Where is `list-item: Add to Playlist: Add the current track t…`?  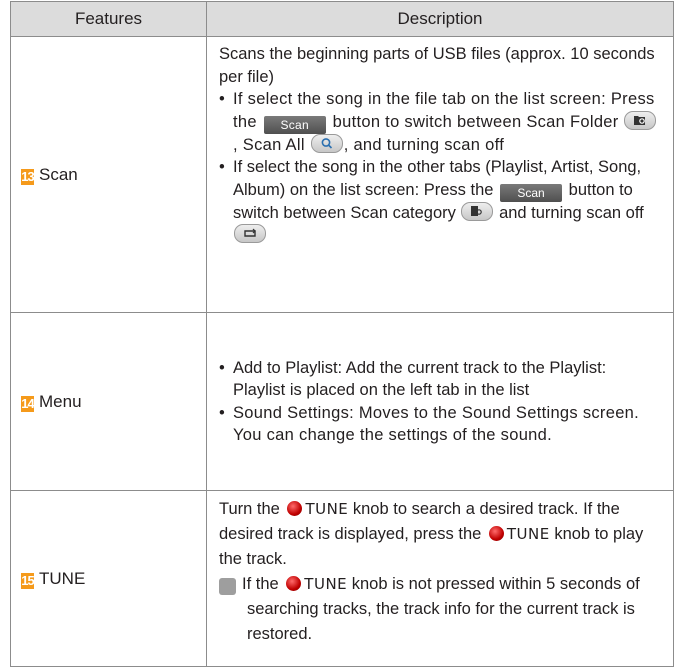 list-item: Add to Playlist: Add the current track t… is located at coordinates (440, 379).